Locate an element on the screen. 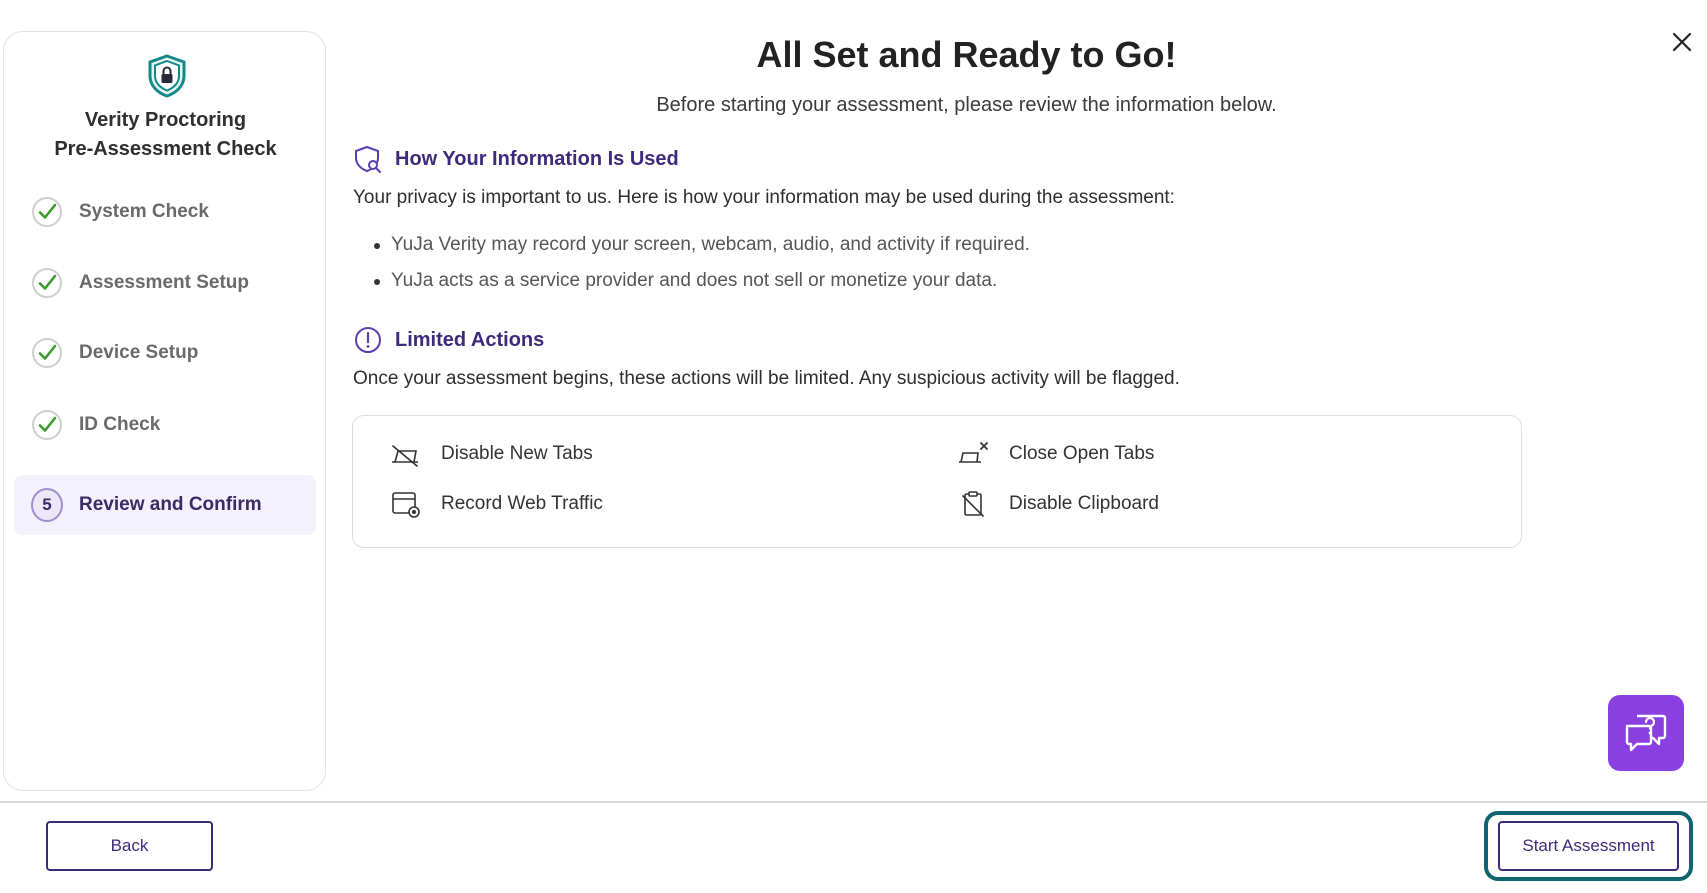 Image resolution: width=1707 pixels, height=893 pixels. info-section-heading: How Your Information Is Used is located at coordinates (516, 159).